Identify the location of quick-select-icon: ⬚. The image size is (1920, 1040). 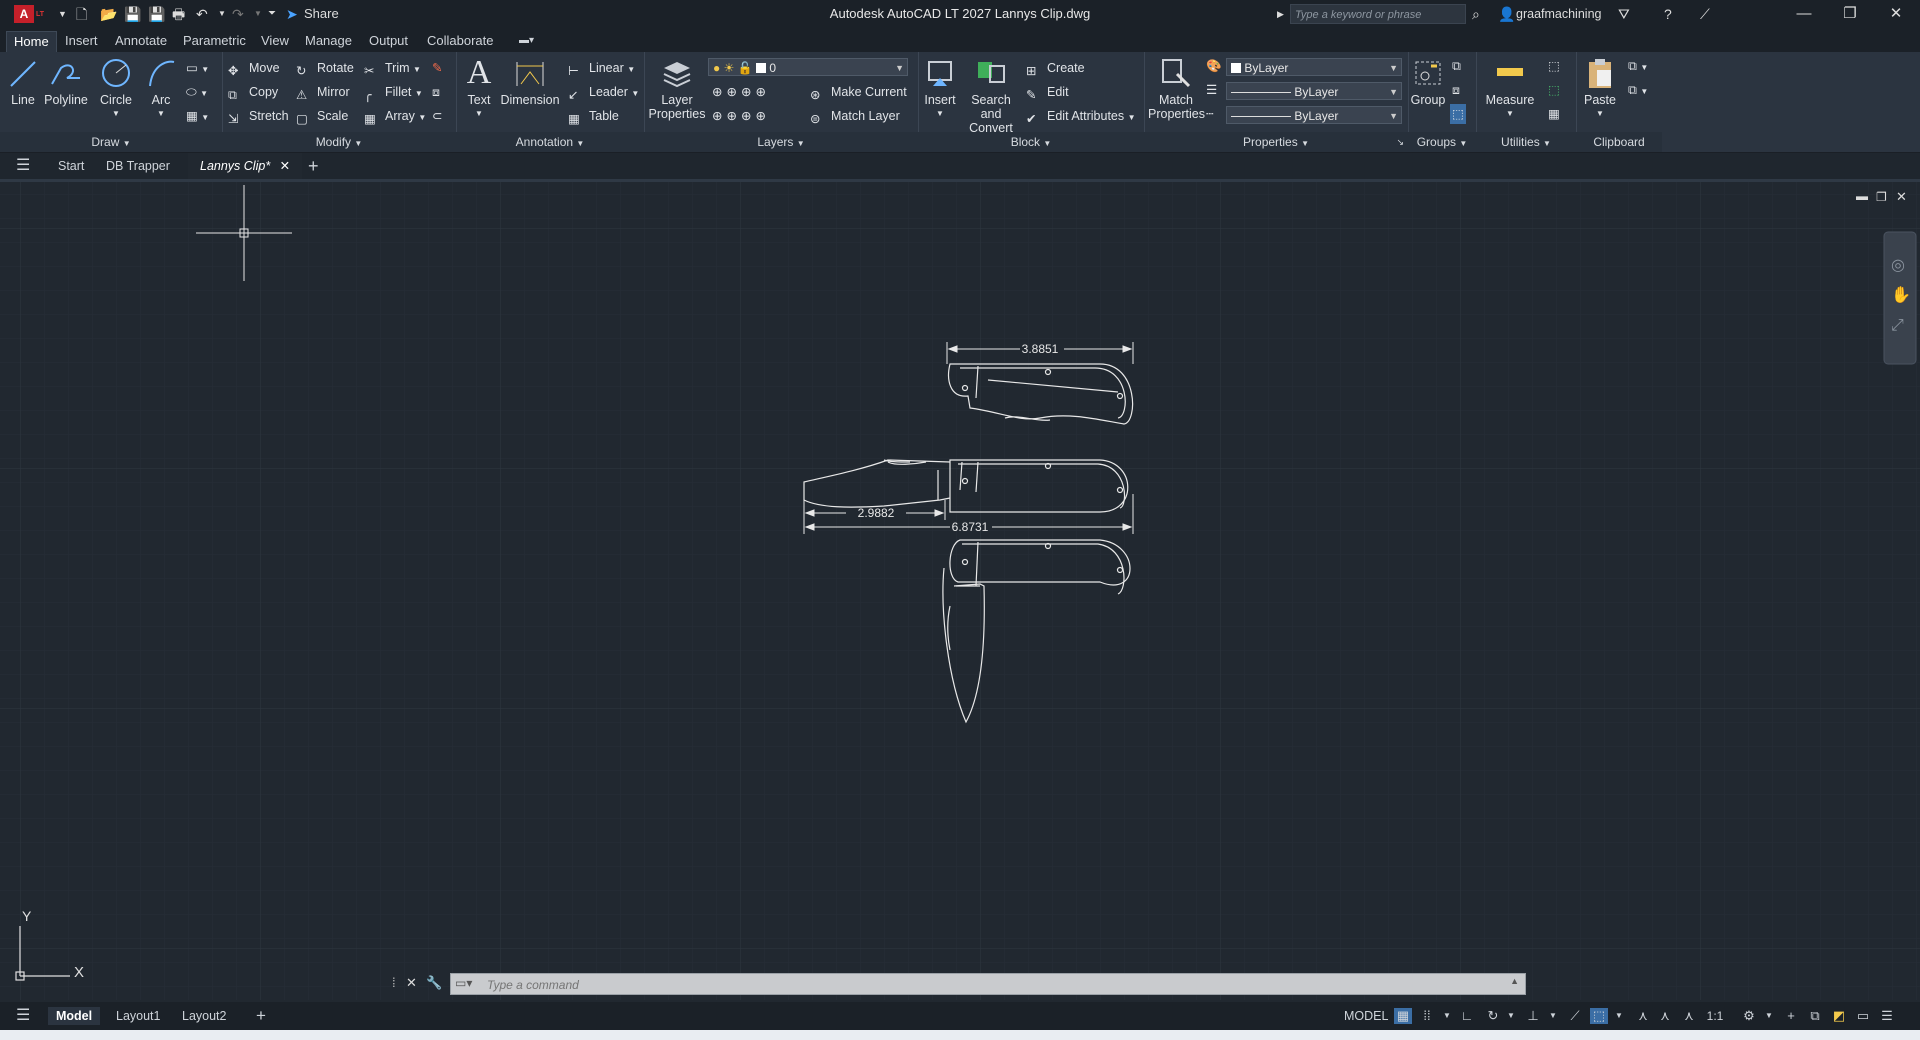
(1554, 66).